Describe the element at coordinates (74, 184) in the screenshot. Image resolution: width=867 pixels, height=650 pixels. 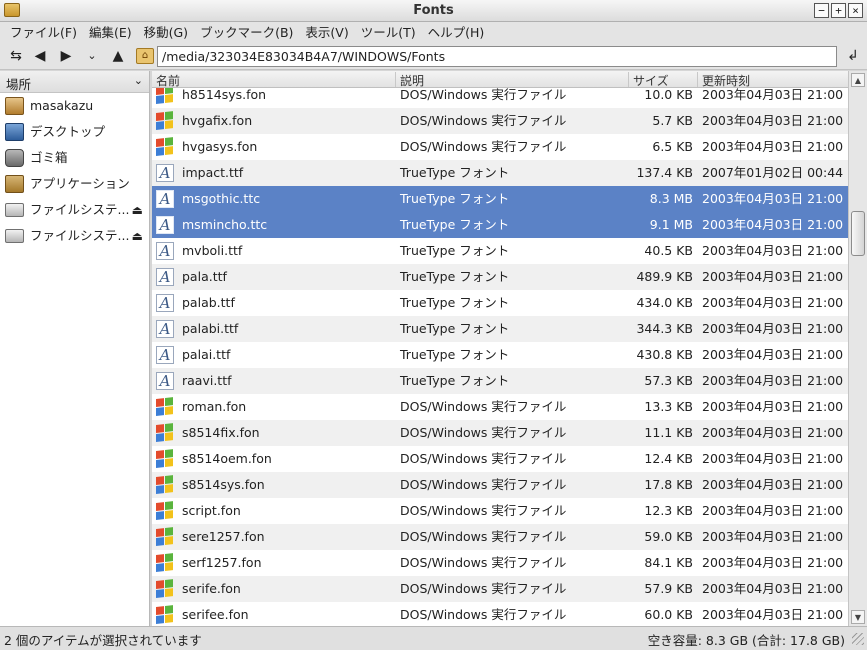
I see `sidebar-item-applications: アプリケーション` at that location.